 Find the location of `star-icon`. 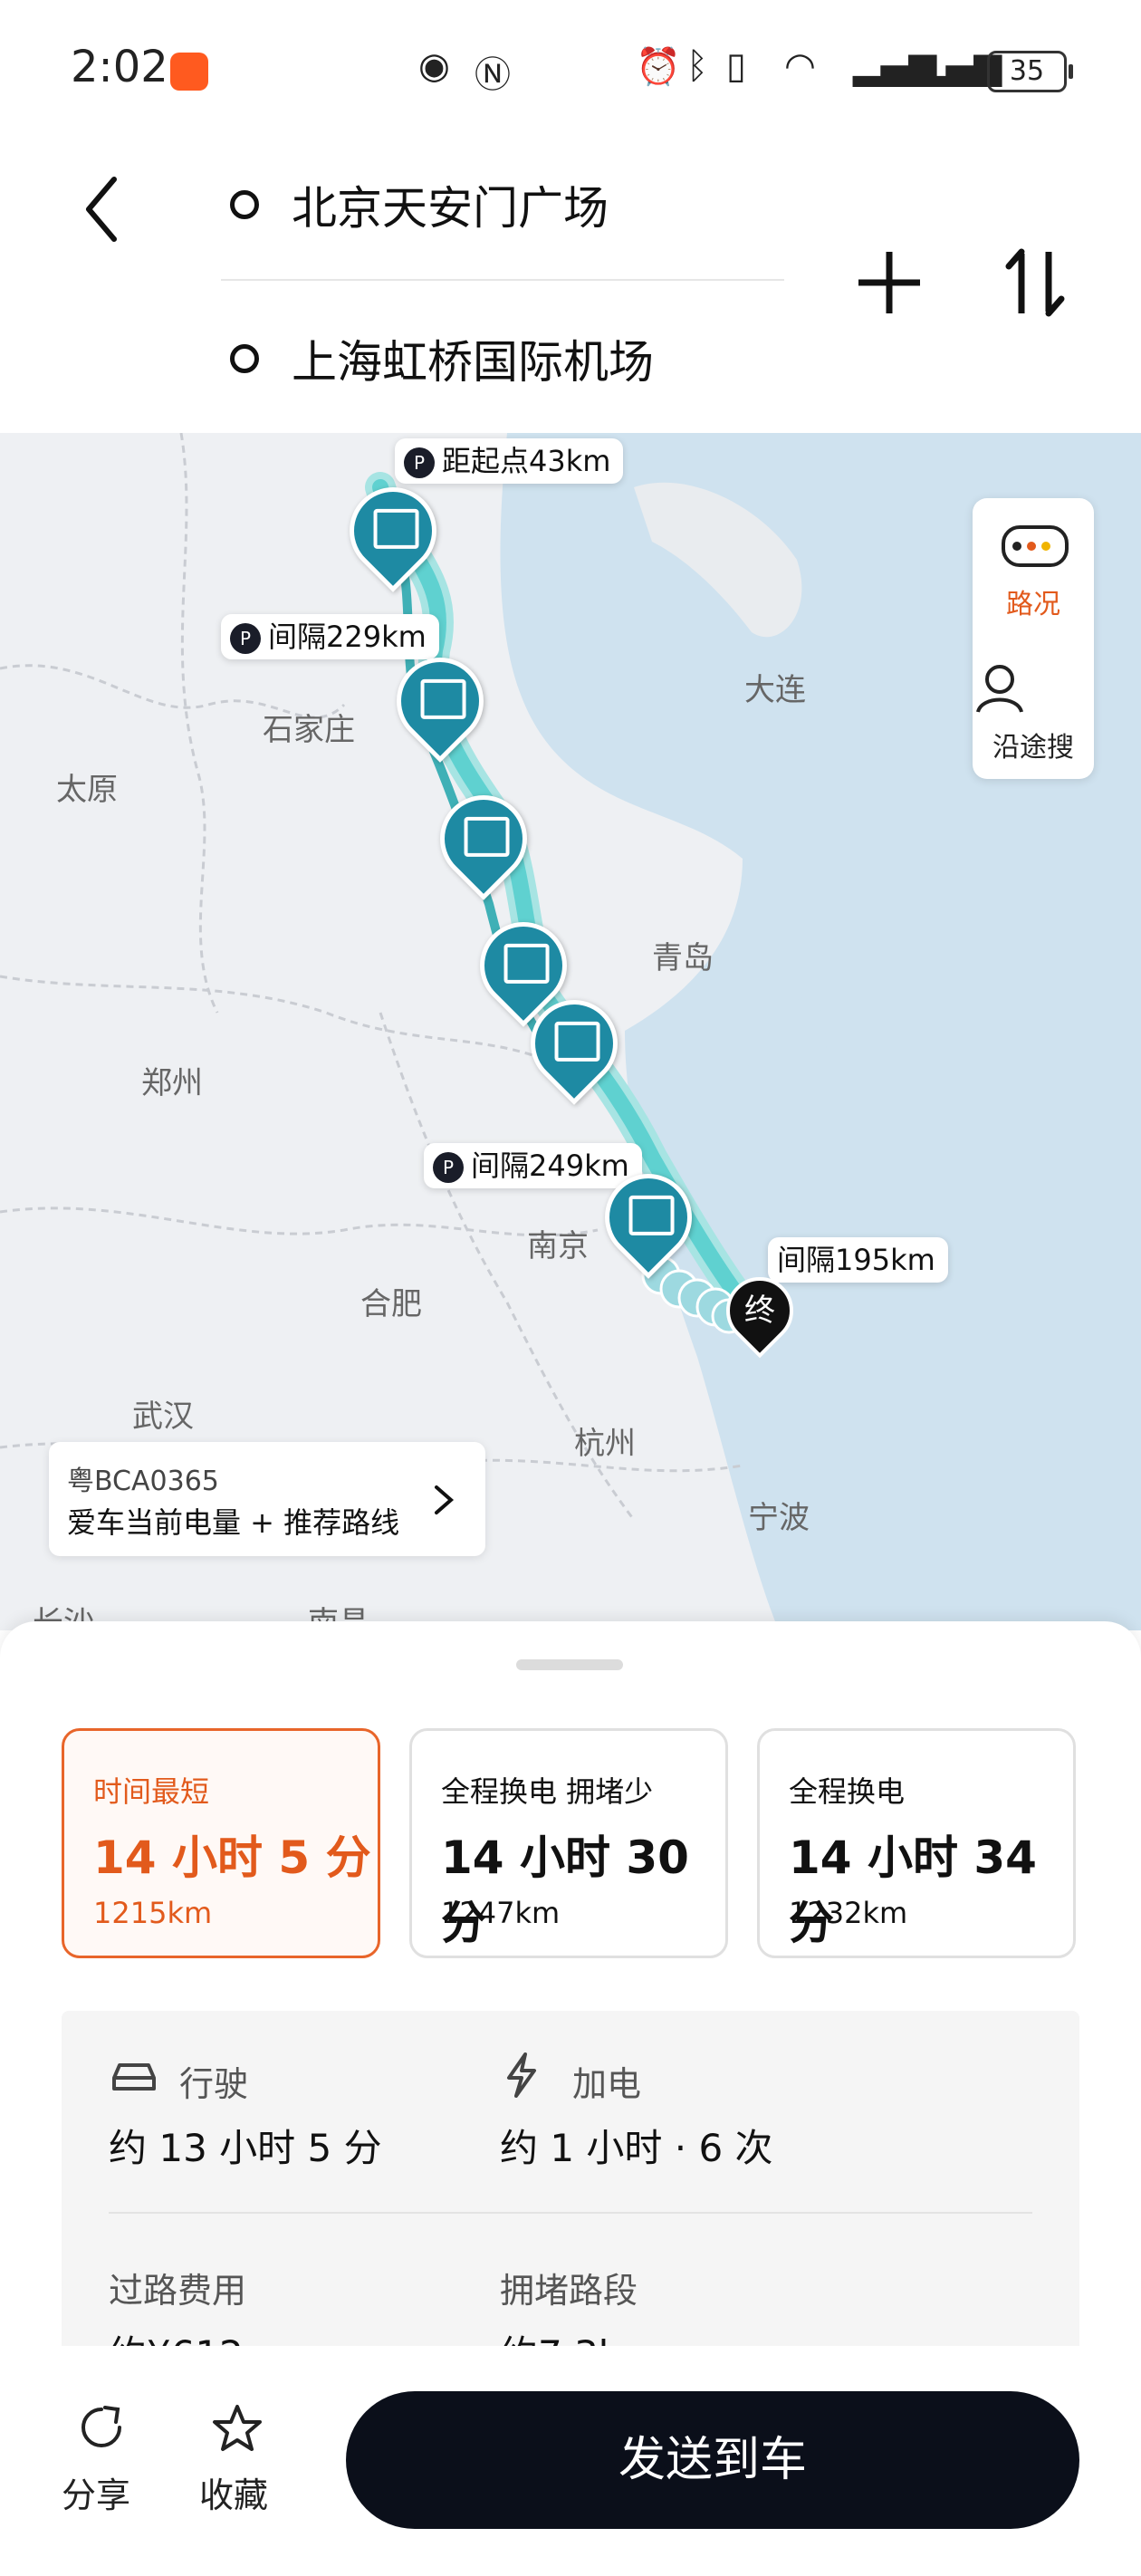

star-icon is located at coordinates (237, 2428).